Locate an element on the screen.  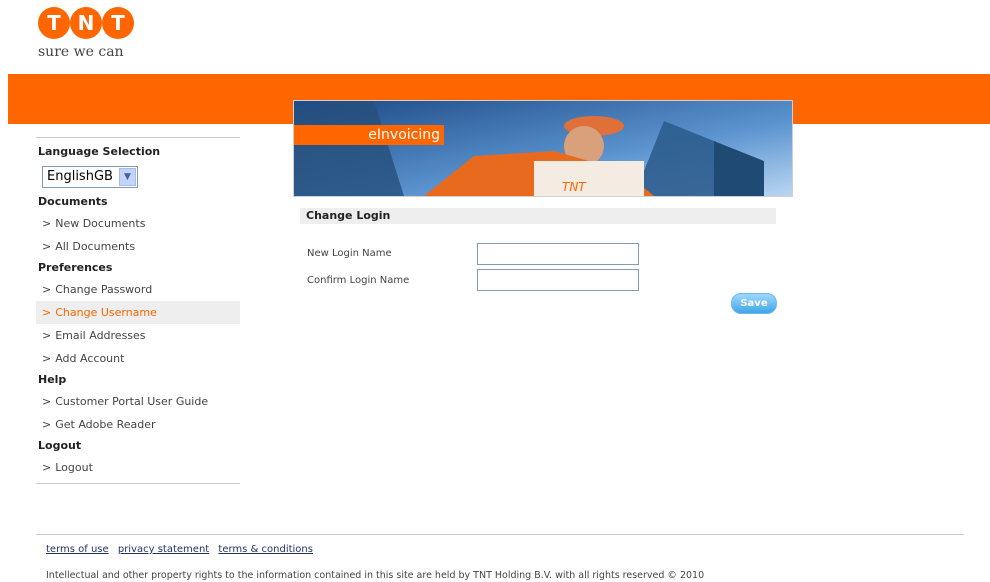
terms-conditions-link: terms & conditions is located at coordinates (265, 549).